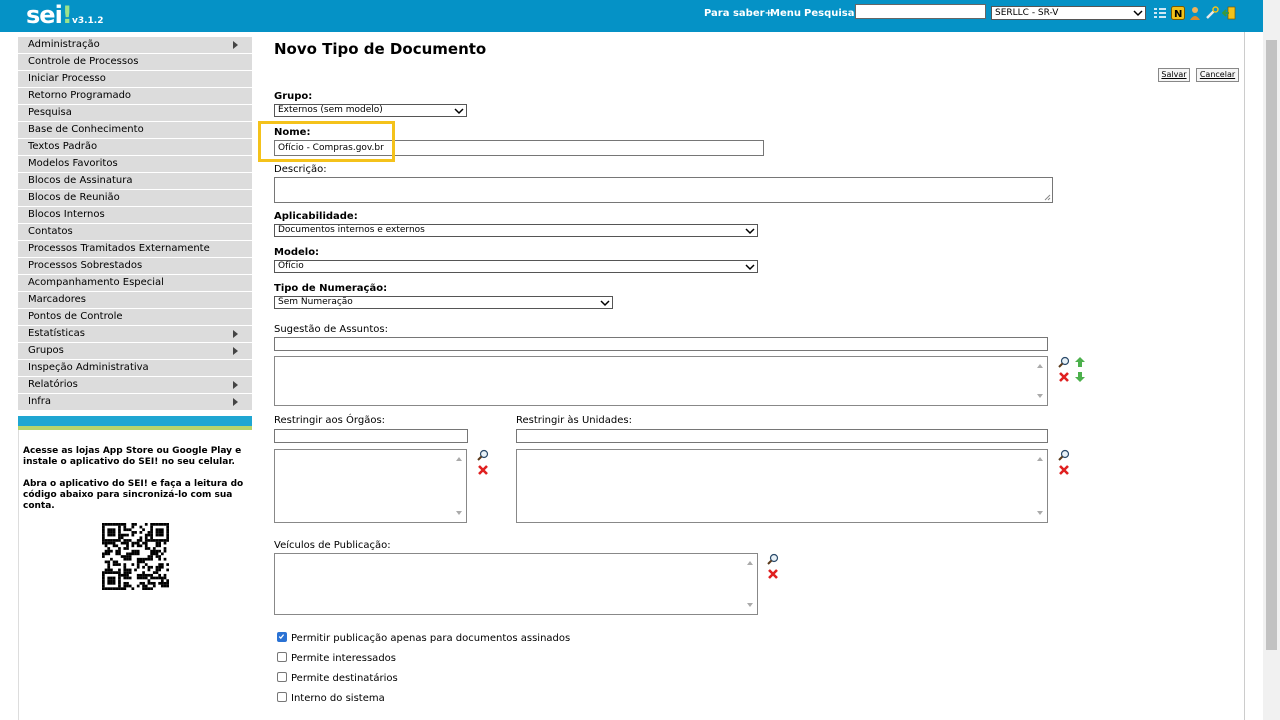  What do you see at coordinates (135, 96) in the screenshot?
I see `sidebar-item: Retorno Programado` at bounding box center [135, 96].